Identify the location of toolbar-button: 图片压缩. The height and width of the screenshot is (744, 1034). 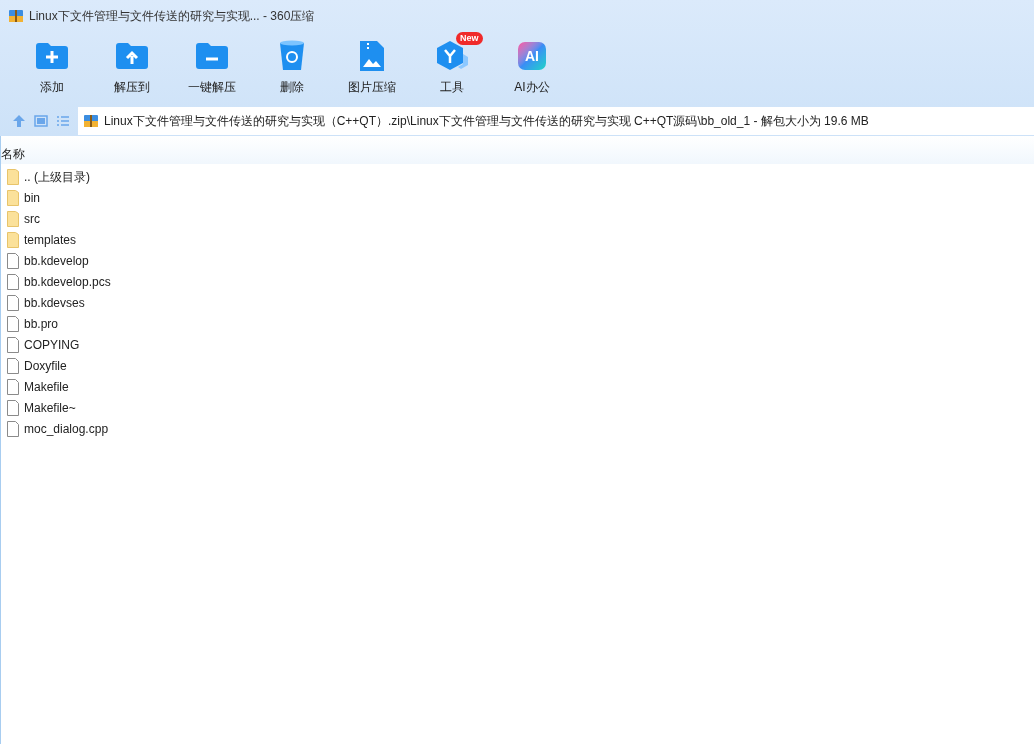
(372, 65).